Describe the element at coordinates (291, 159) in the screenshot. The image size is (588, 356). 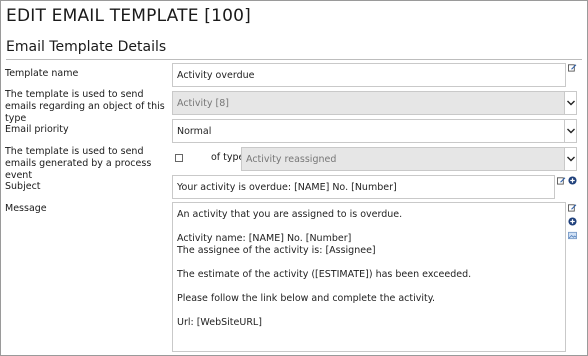
I see `event-type-value: Activity reassigned` at that location.